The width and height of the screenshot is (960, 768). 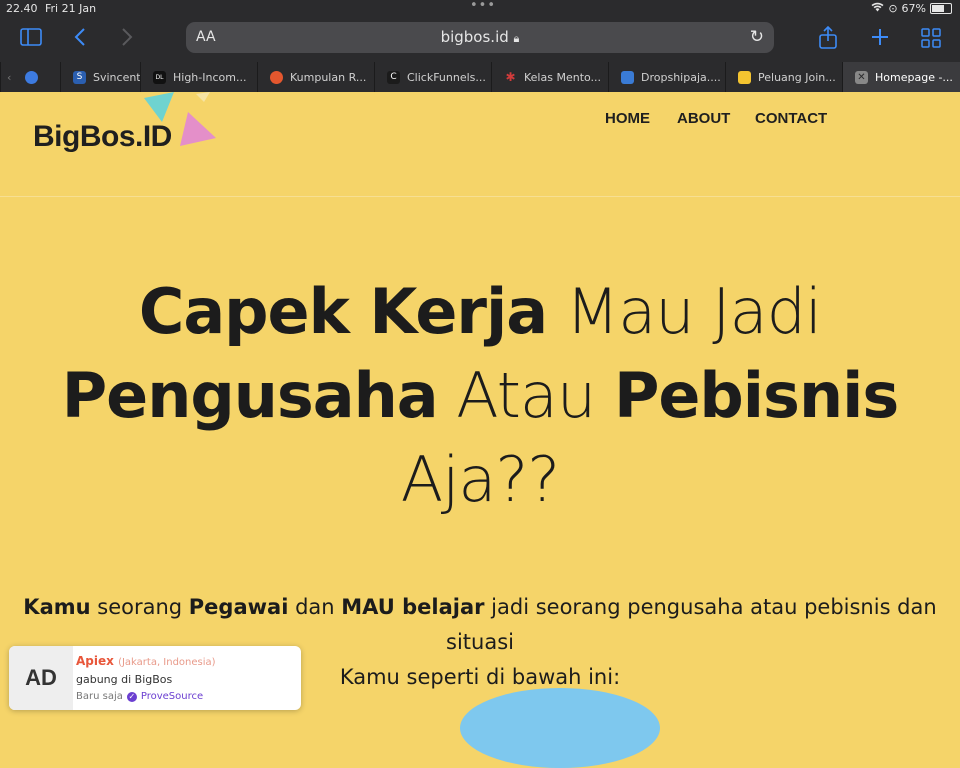 I want to click on status-indicators: ⊙ 67%, so click(x=911, y=8).